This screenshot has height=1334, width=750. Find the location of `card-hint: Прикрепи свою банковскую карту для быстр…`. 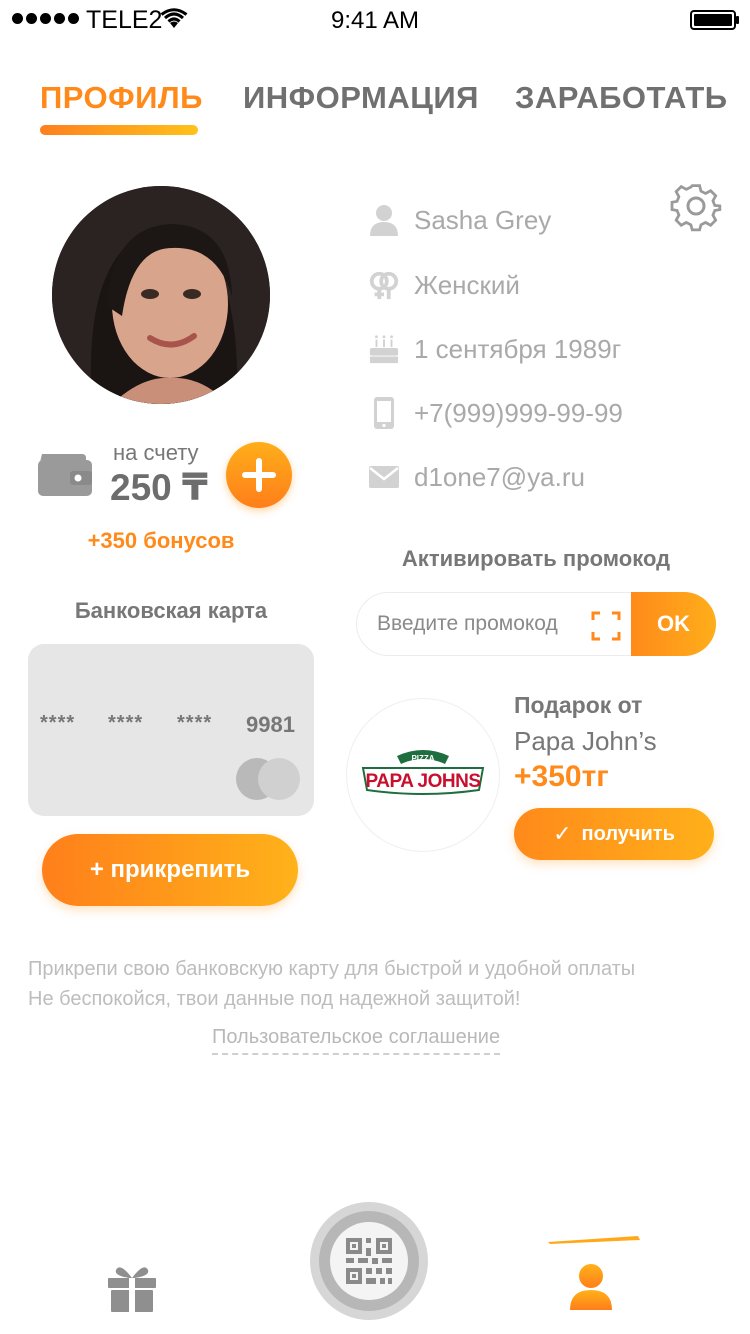

card-hint: Прикрепи свою банковскую карту для быстр… is located at coordinates (378, 984).